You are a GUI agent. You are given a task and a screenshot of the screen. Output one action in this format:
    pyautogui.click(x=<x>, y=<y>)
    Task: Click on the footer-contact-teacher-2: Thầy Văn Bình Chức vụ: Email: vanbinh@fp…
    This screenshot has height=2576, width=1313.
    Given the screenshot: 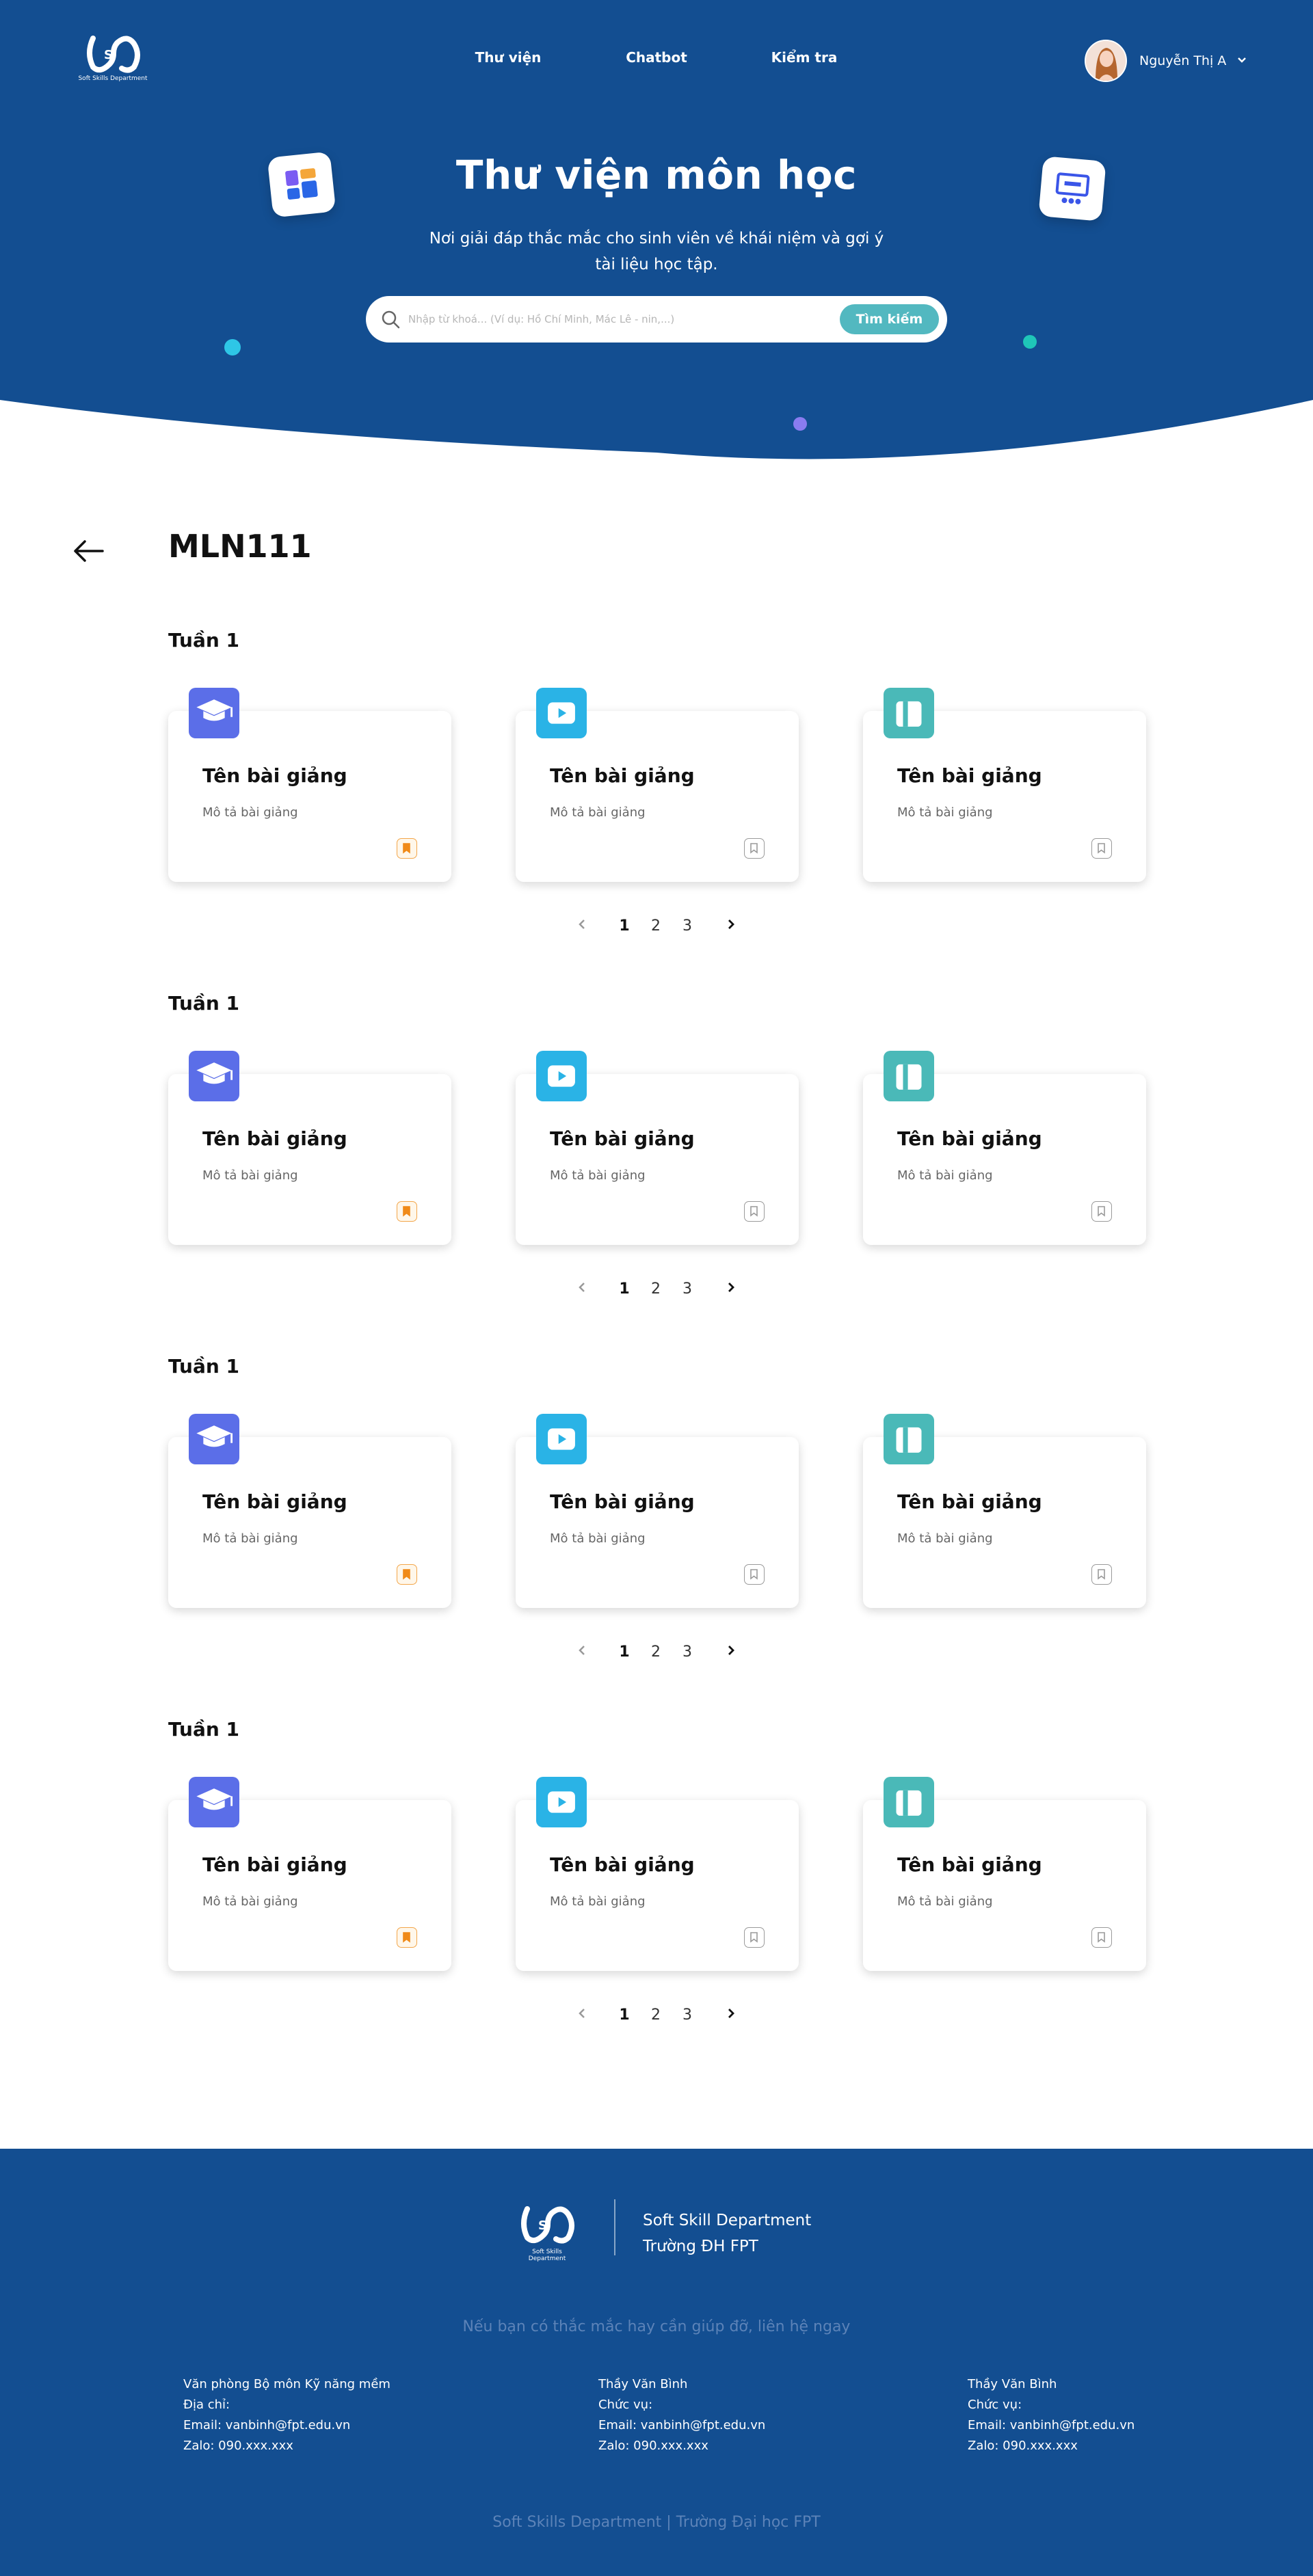 What is the action you would take?
    pyautogui.click(x=1051, y=2415)
    